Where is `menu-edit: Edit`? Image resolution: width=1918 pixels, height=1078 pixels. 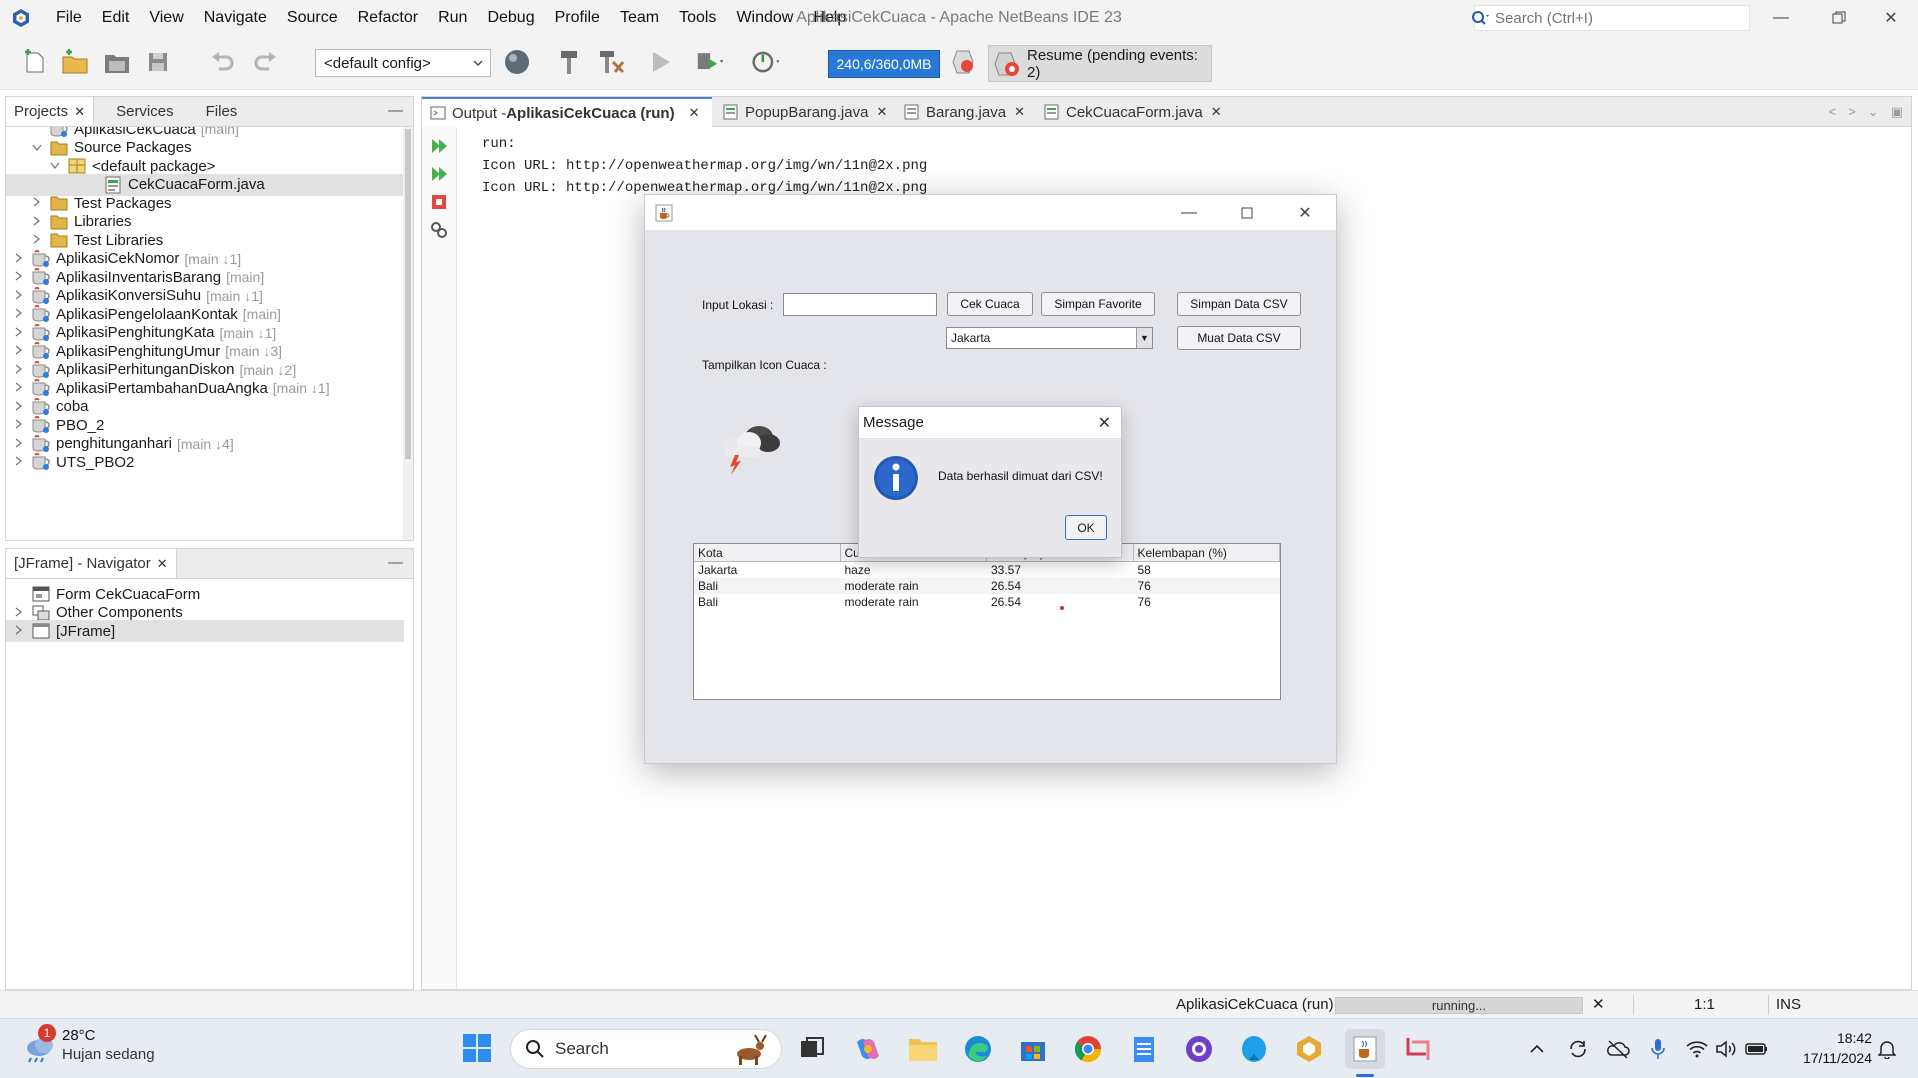
menu-edit: Edit is located at coordinates (116, 18).